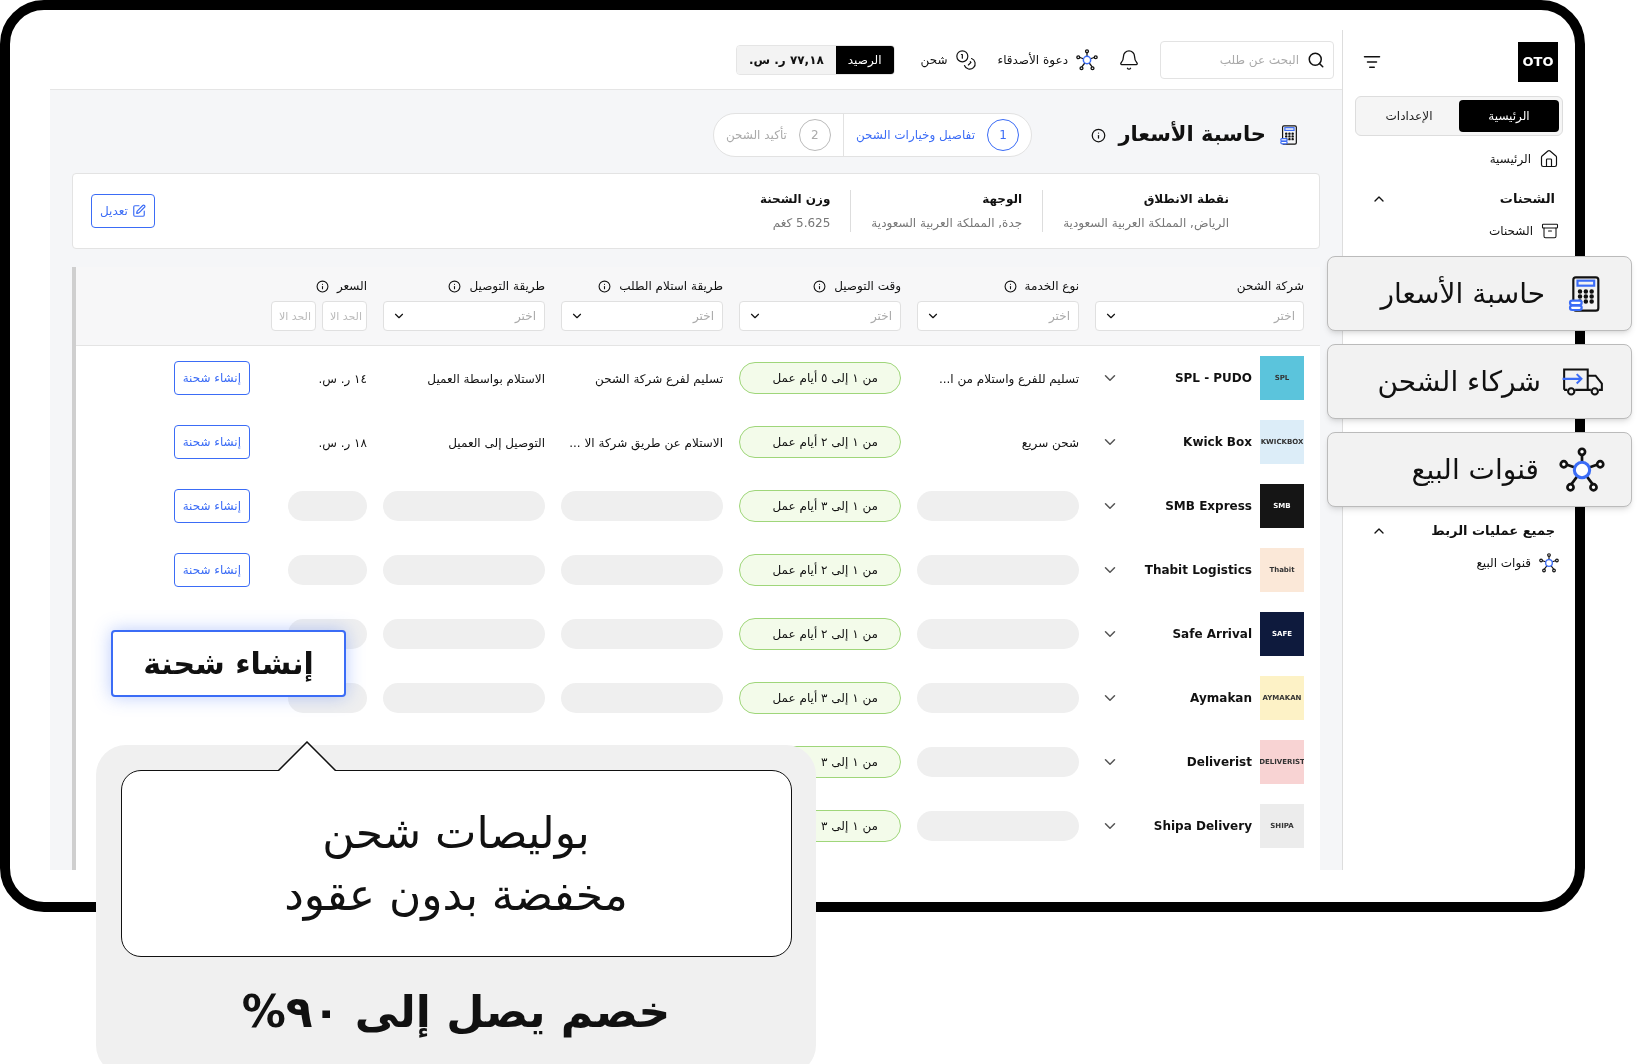 The image size is (1646, 1064). Describe the element at coordinates (342, 443) in the screenshot. I see `price-cell: ١٨ ر. س.` at that location.